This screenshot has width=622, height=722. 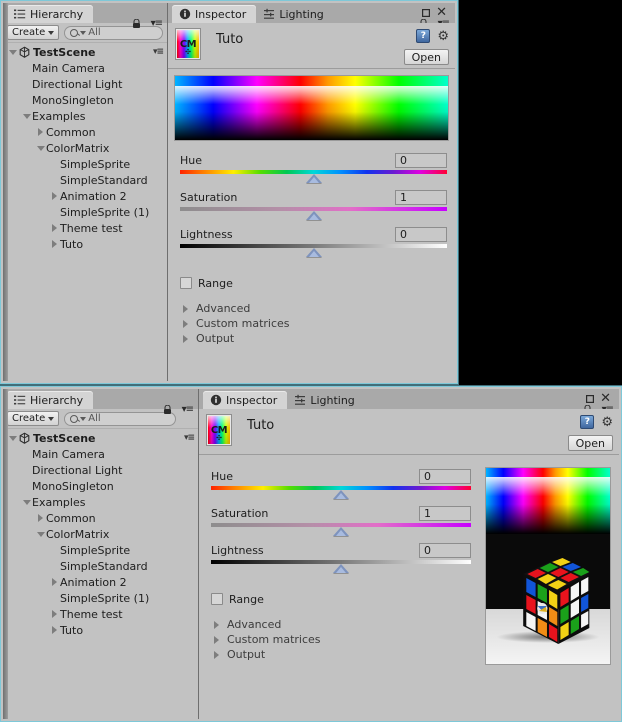 I want to click on scene-name: TestScene, so click(x=64, y=52).